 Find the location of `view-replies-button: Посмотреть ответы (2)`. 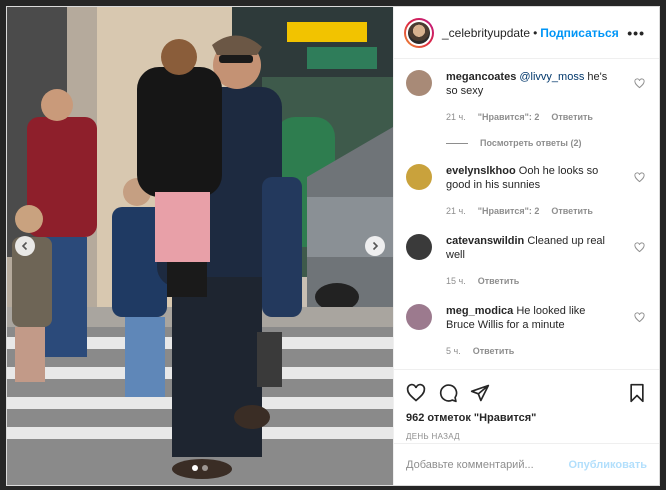

view-replies-button: Посмотреть ответы (2) is located at coordinates (545, 143).